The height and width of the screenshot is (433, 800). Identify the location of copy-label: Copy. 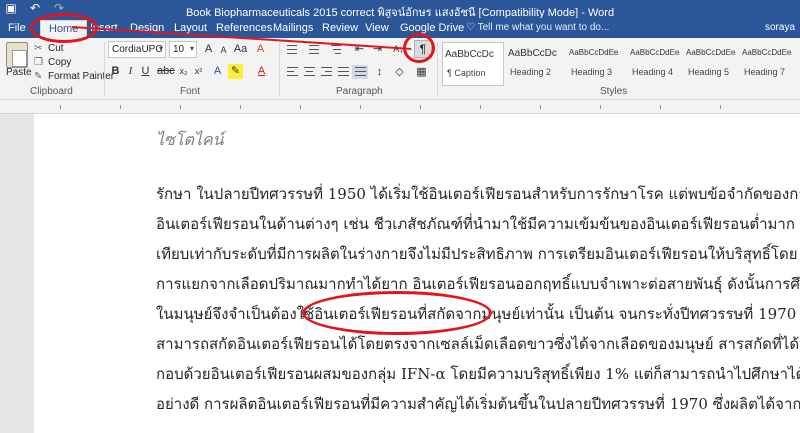
(60, 62).